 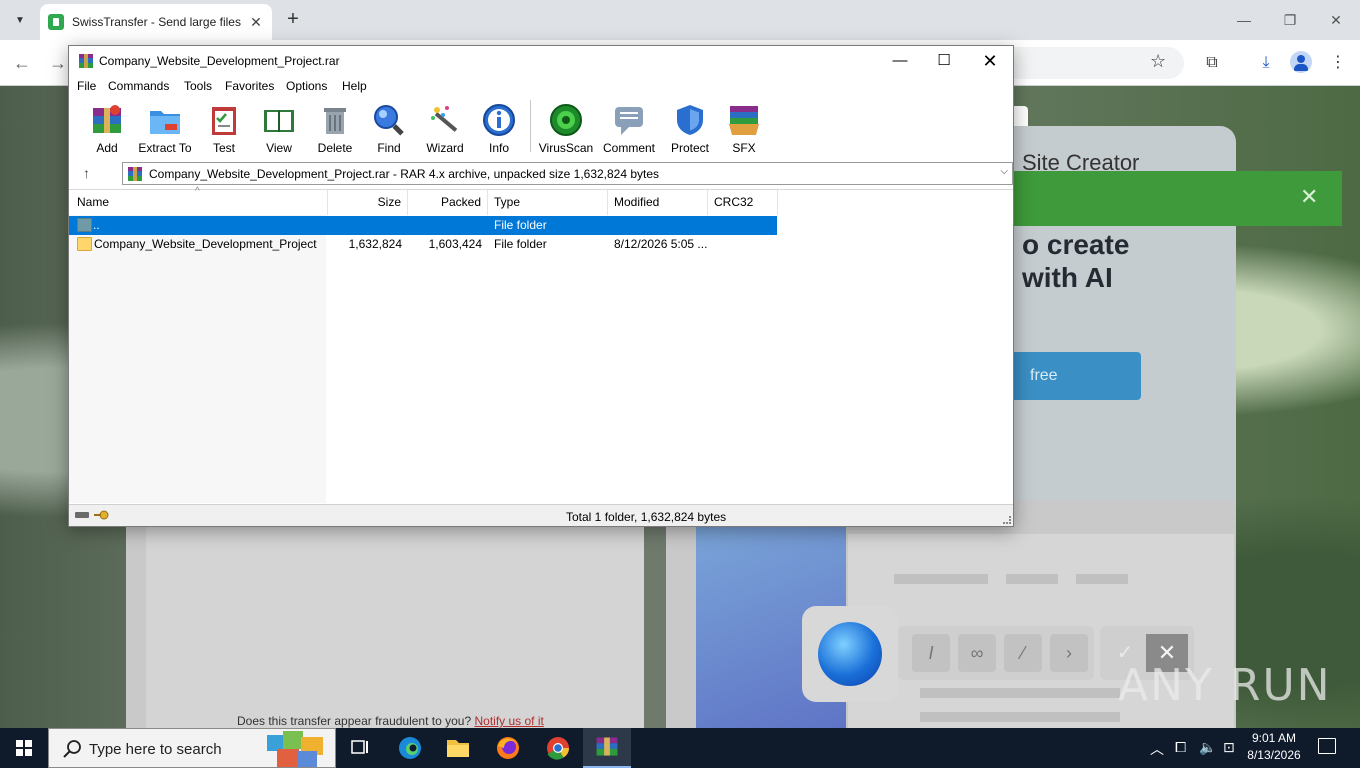 What do you see at coordinates (458, 748) in the screenshot?
I see `file-explorer-icon` at bounding box center [458, 748].